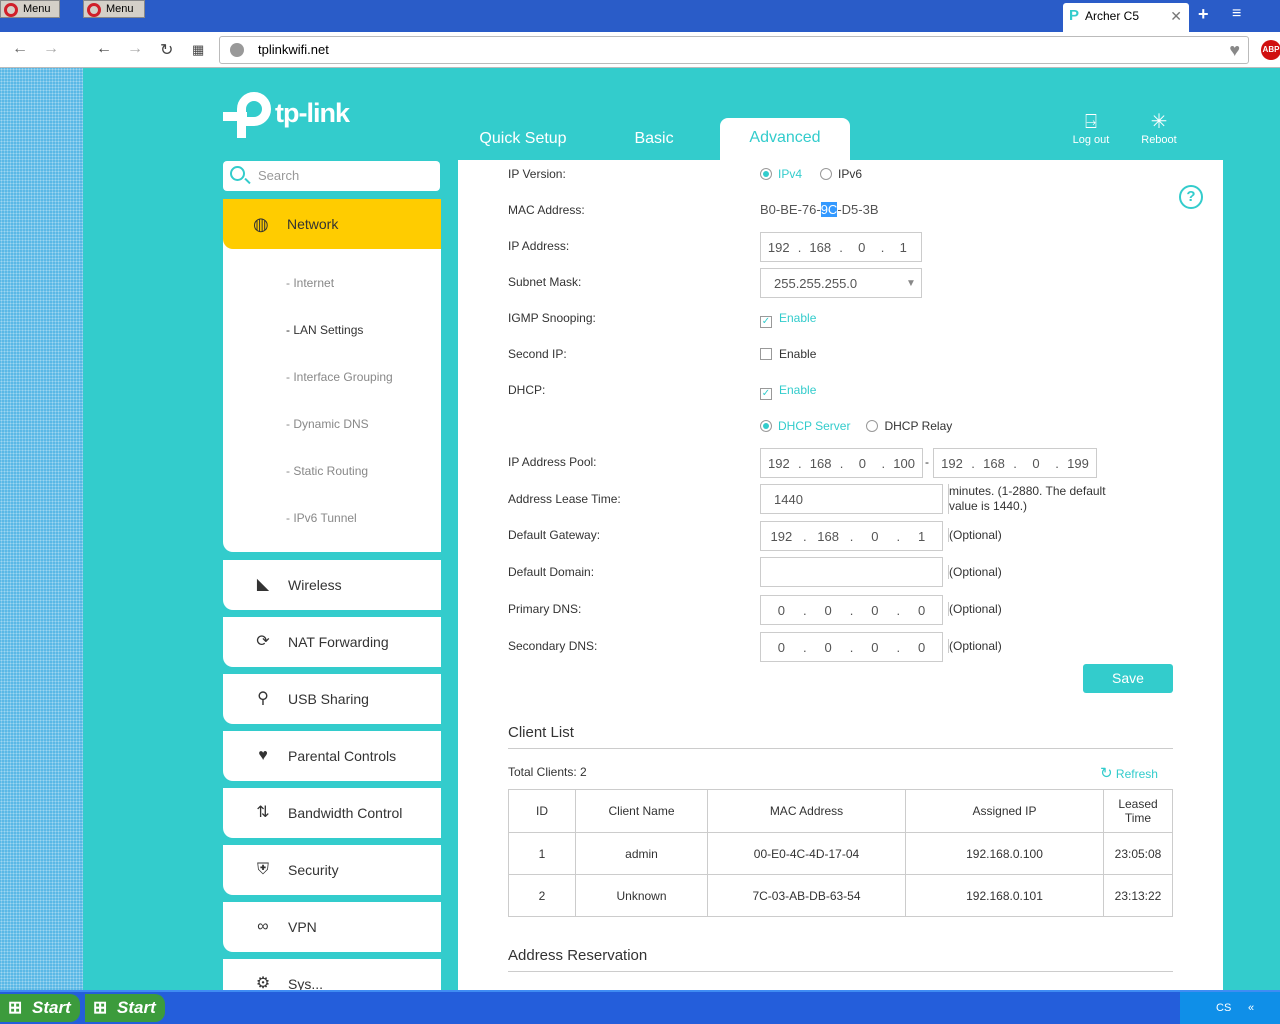 The width and height of the screenshot is (1280, 1024). What do you see at coordinates (903, 247) in the screenshot?
I see `octet: 1` at bounding box center [903, 247].